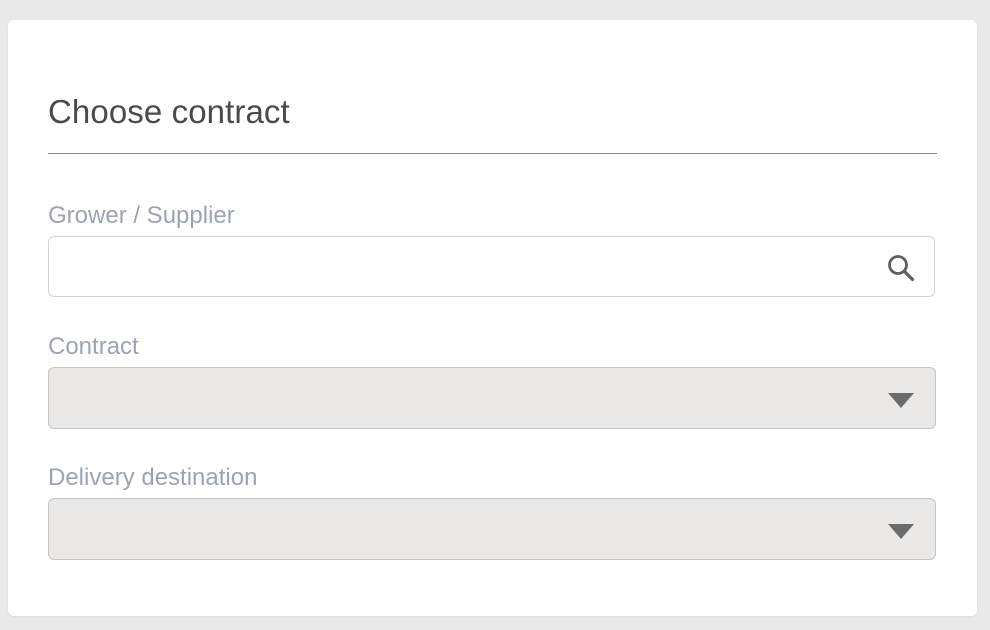 This screenshot has width=990, height=630. What do you see at coordinates (492, 153) in the screenshot?
I see `title-divider` at bounding box center [492, 153].